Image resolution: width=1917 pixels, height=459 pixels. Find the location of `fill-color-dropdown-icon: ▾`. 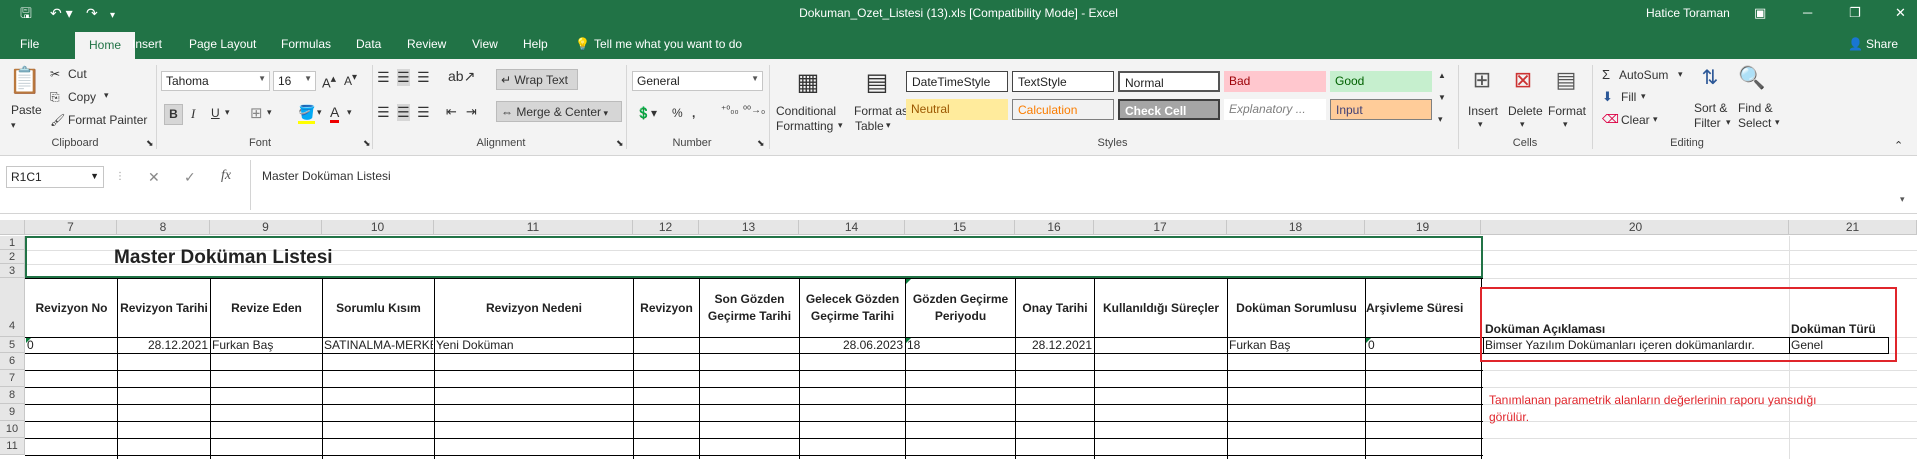

fill-color-dropdown-icon: ▾ is located at coordinates (319, 112).